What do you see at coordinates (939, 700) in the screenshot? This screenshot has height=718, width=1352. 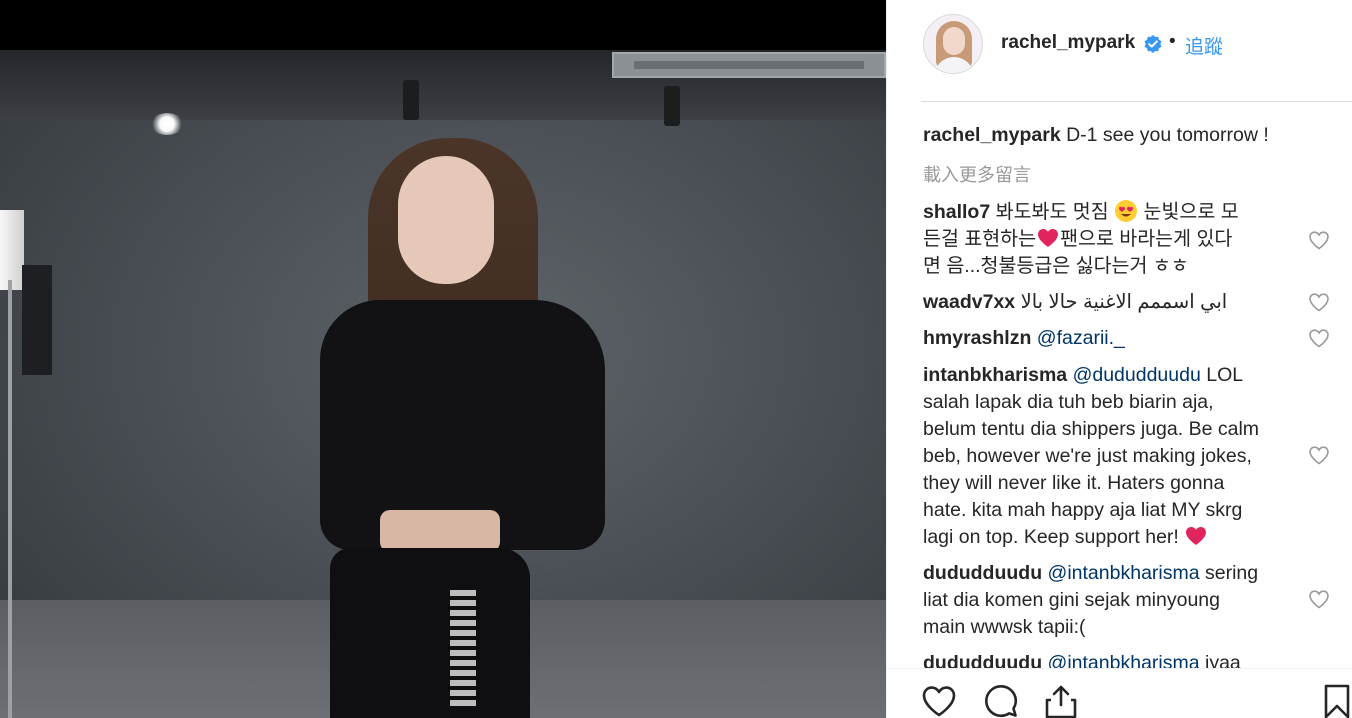 I see `like-heart-icon` at bounding box center [939, 700].